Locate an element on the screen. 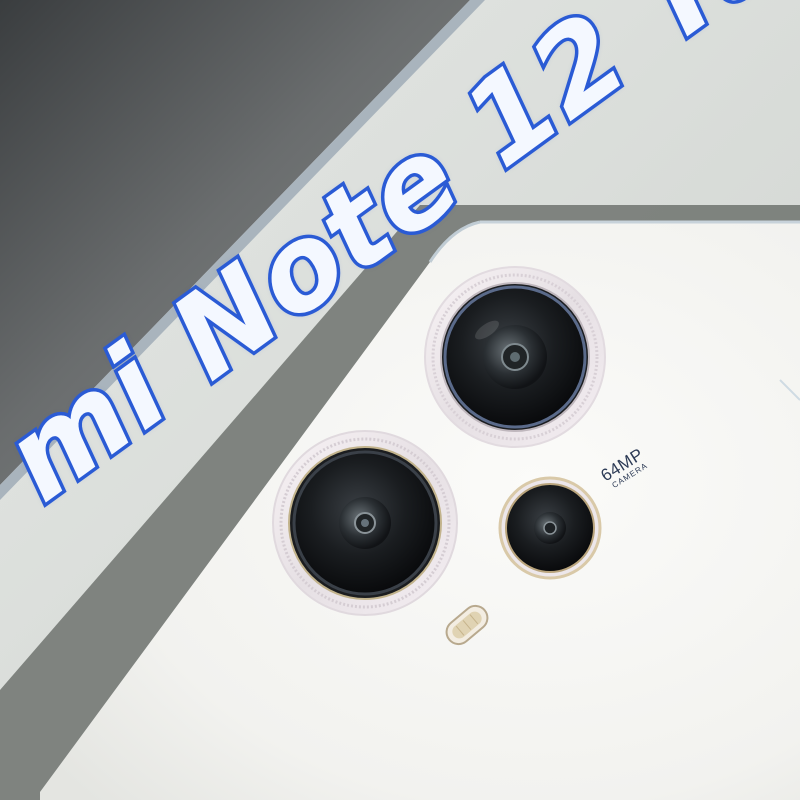 This screenshot has width=800, height=800. macro-camera-lens is located at coordinates (550, 528).